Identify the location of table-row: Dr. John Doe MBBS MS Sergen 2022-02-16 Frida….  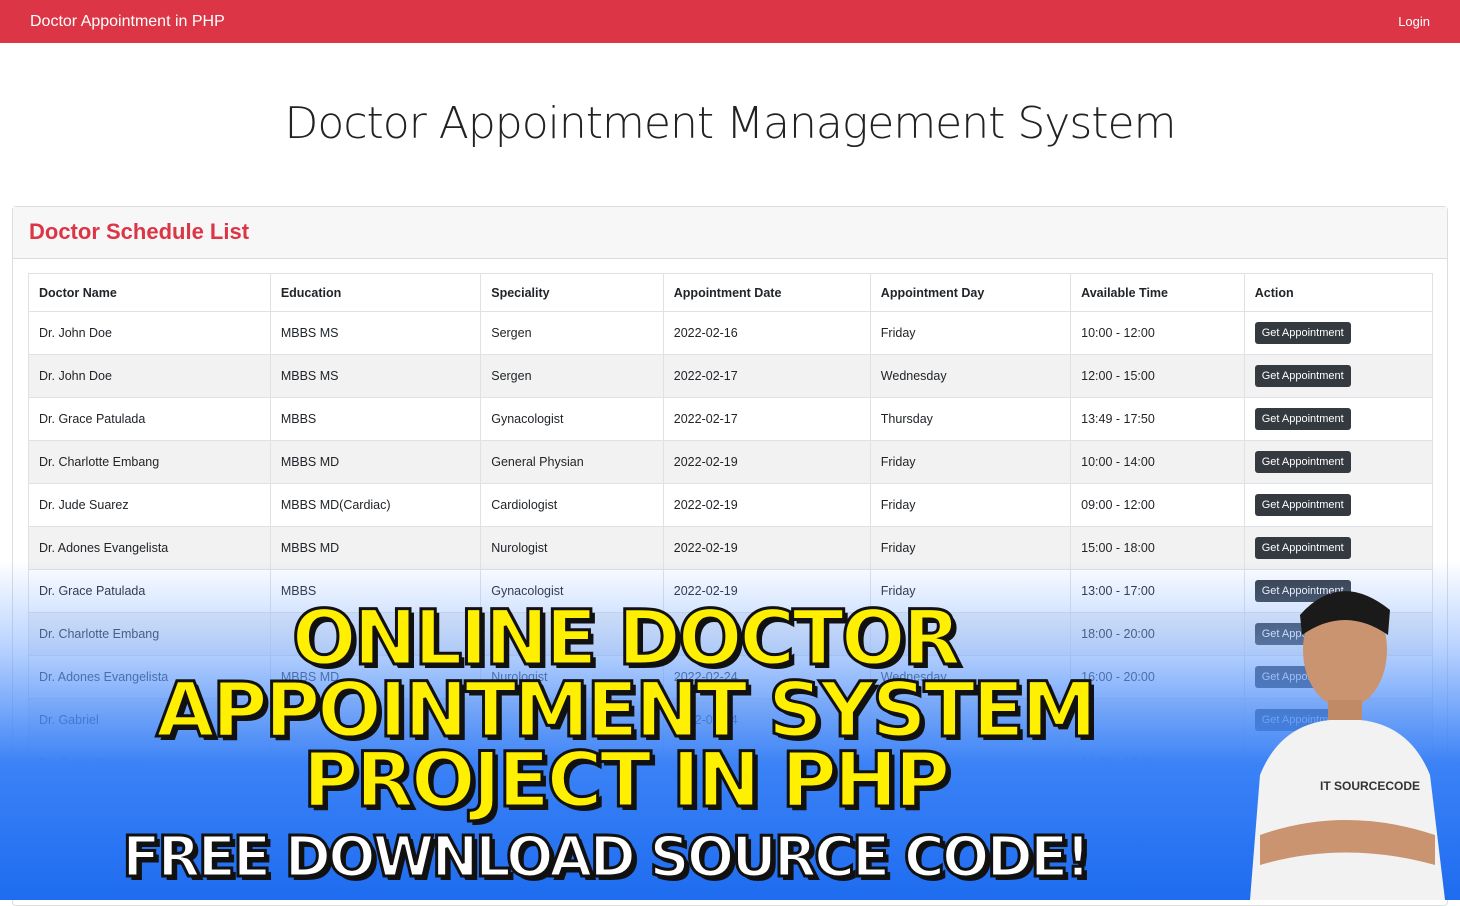
(731, 333).